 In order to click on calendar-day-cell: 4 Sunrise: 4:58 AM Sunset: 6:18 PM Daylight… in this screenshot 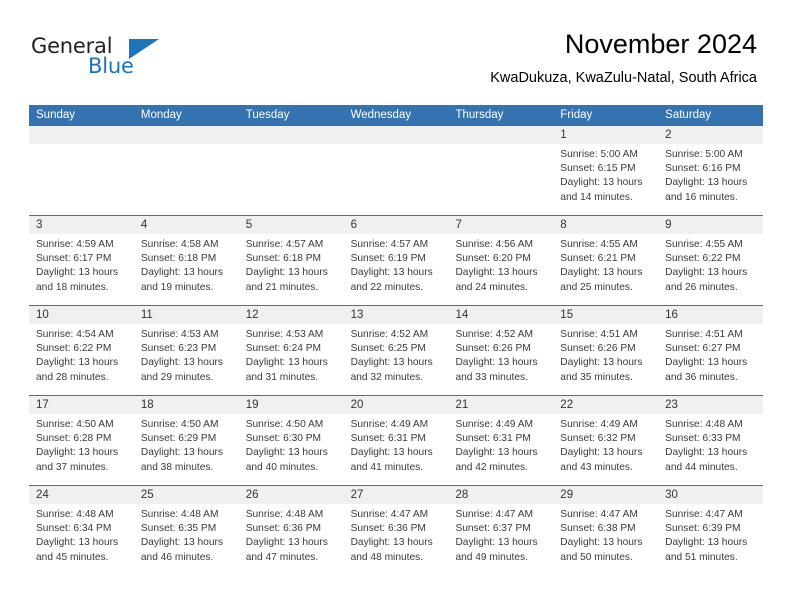, I will do `click(186, 260)`.